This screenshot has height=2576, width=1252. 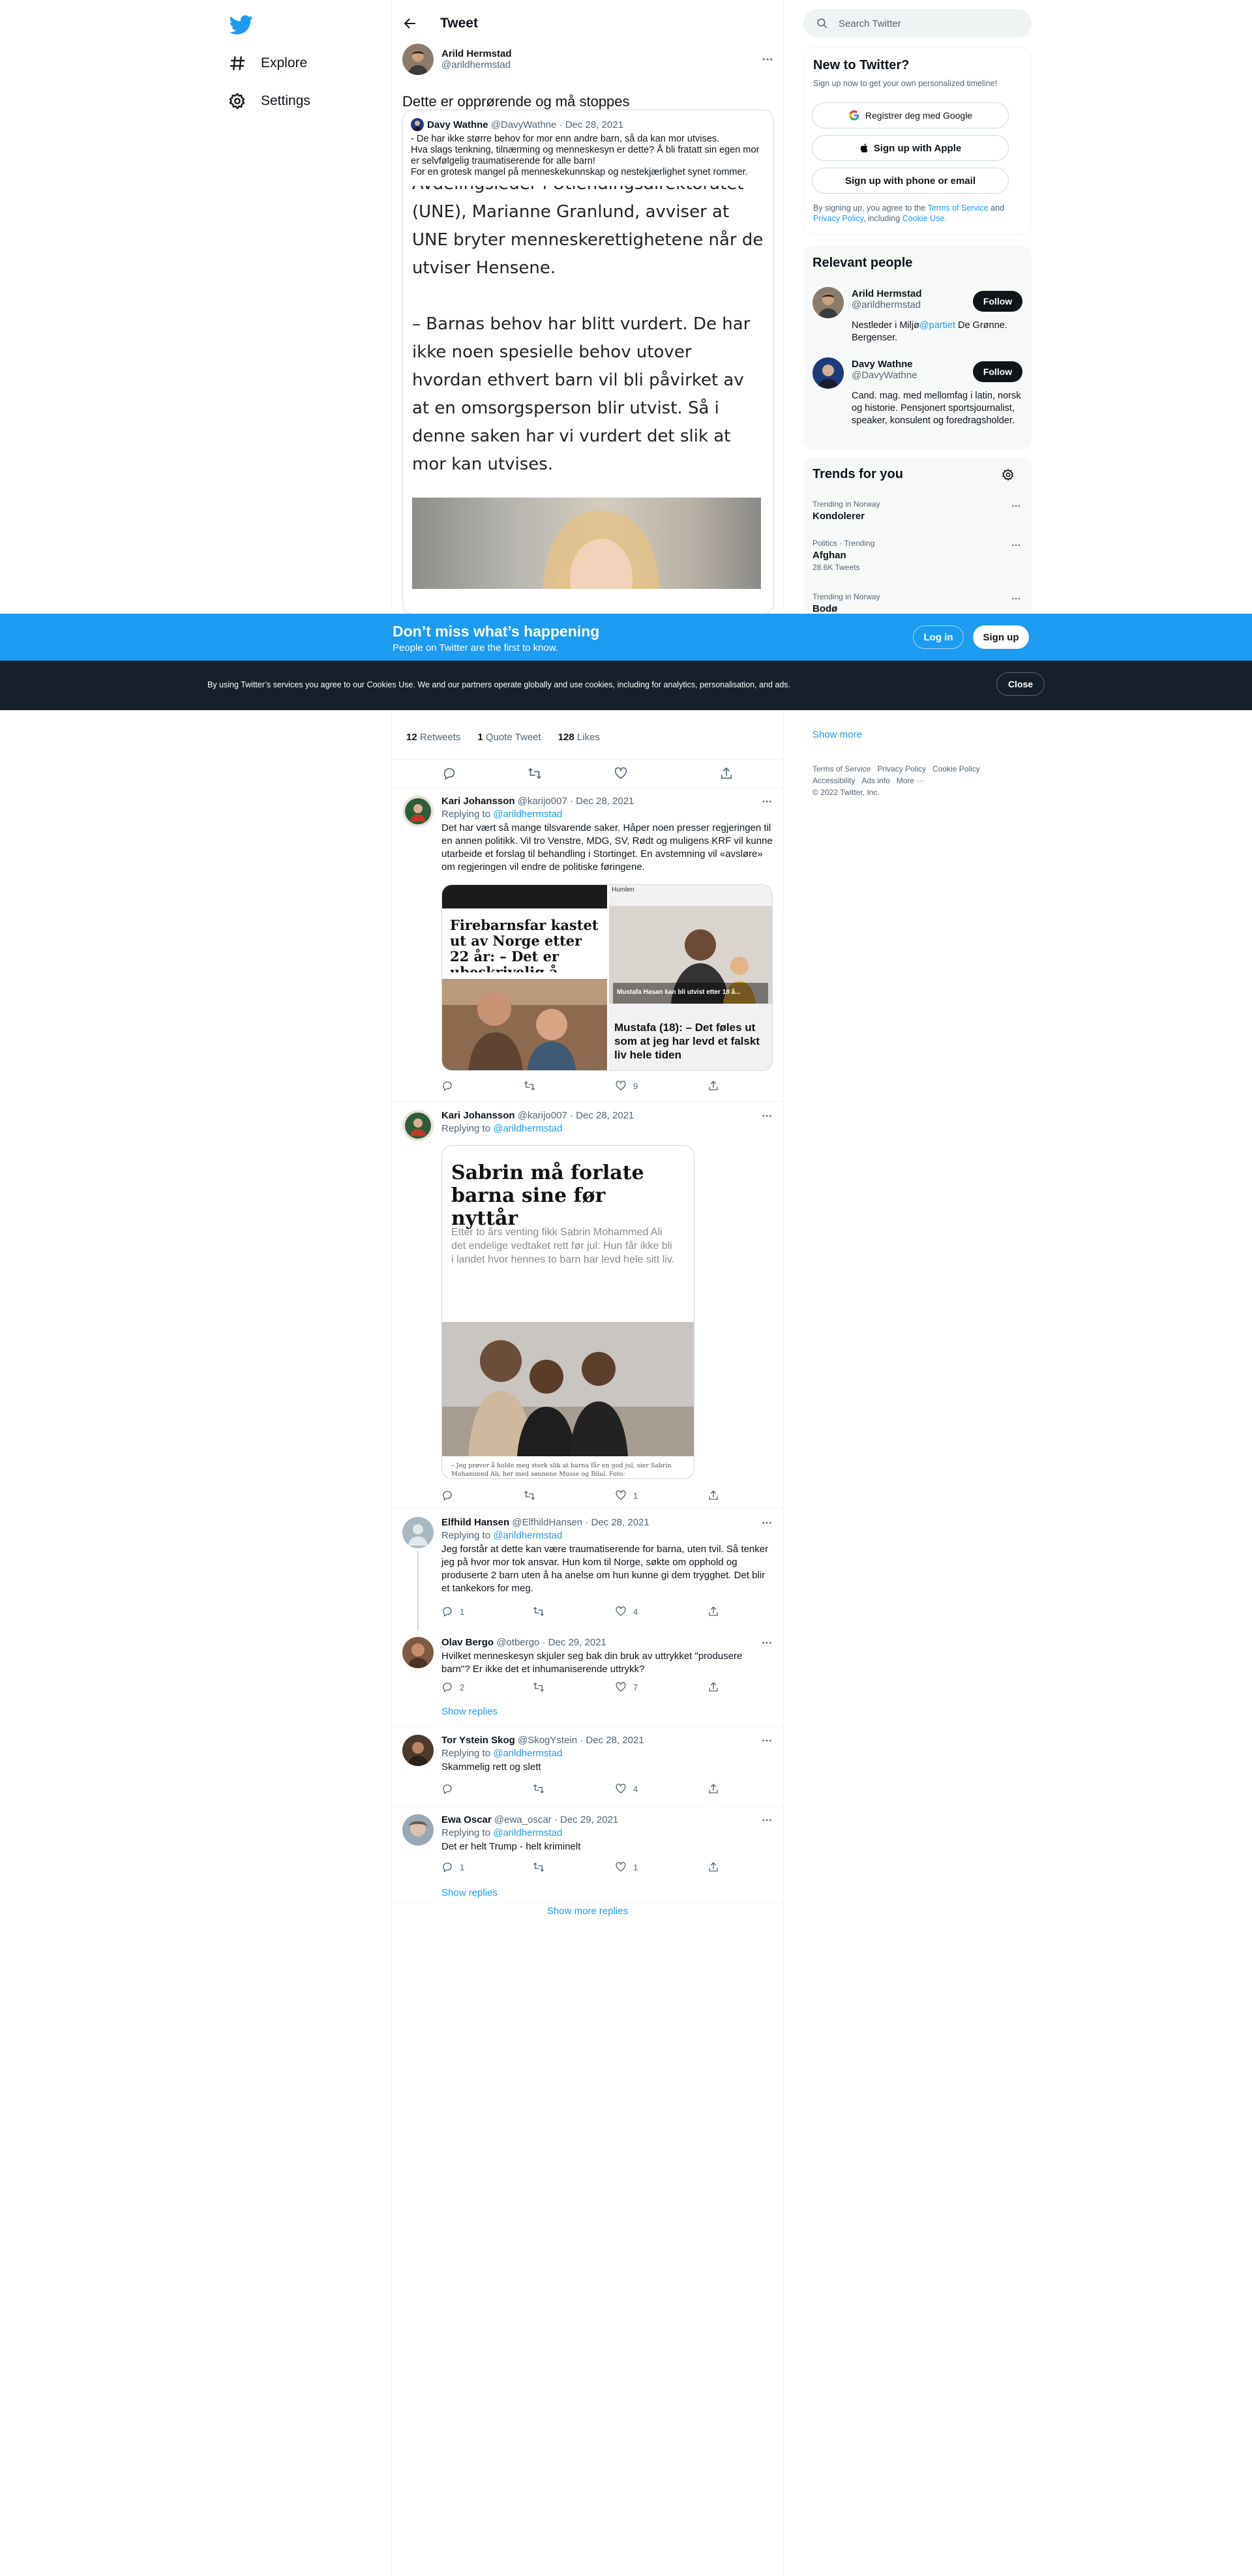 What do you see at coordinates (910, 115) in the screenshot?
I see `google-signup-button: Registrer deg med Google` at bounding box center [910, 115].